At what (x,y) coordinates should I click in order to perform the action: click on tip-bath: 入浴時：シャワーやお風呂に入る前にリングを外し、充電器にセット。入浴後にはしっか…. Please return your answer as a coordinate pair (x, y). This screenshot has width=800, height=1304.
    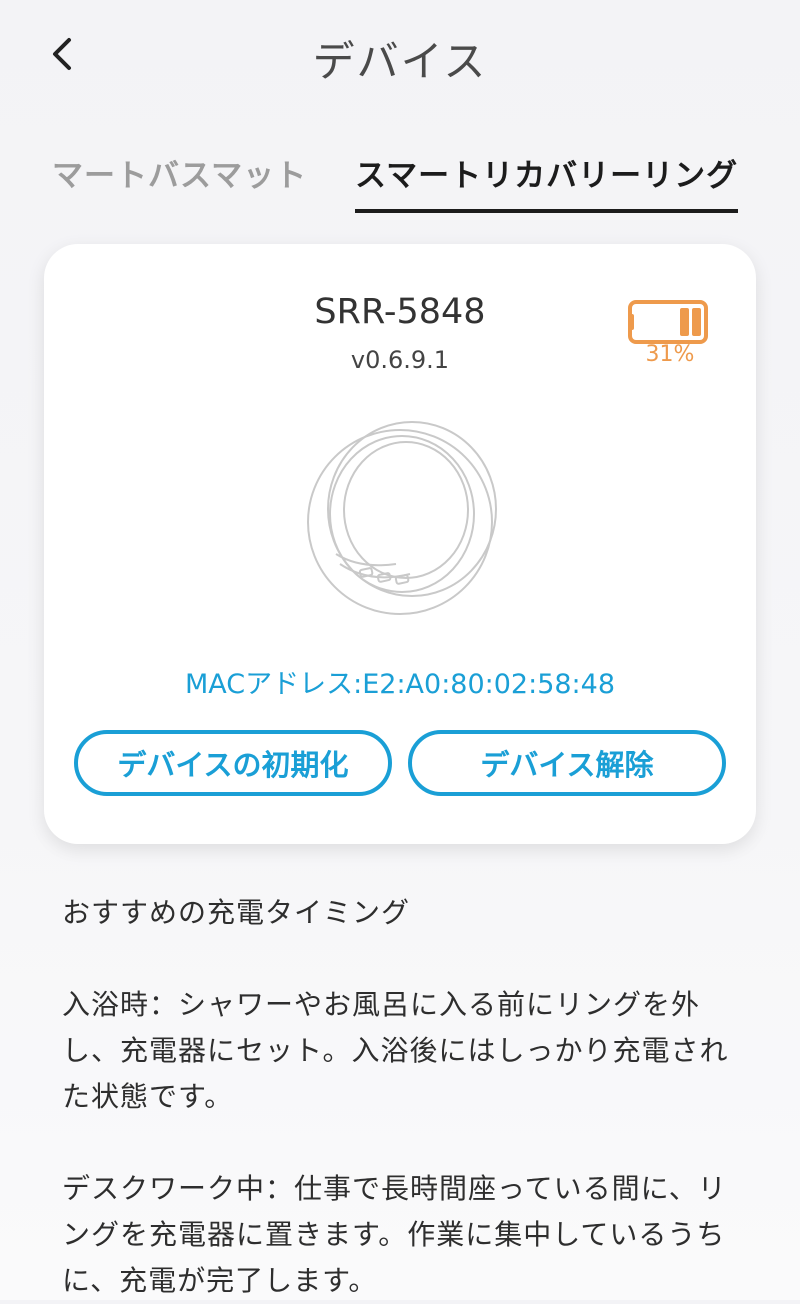
    Looking at the image, I should click on (395, 1050).